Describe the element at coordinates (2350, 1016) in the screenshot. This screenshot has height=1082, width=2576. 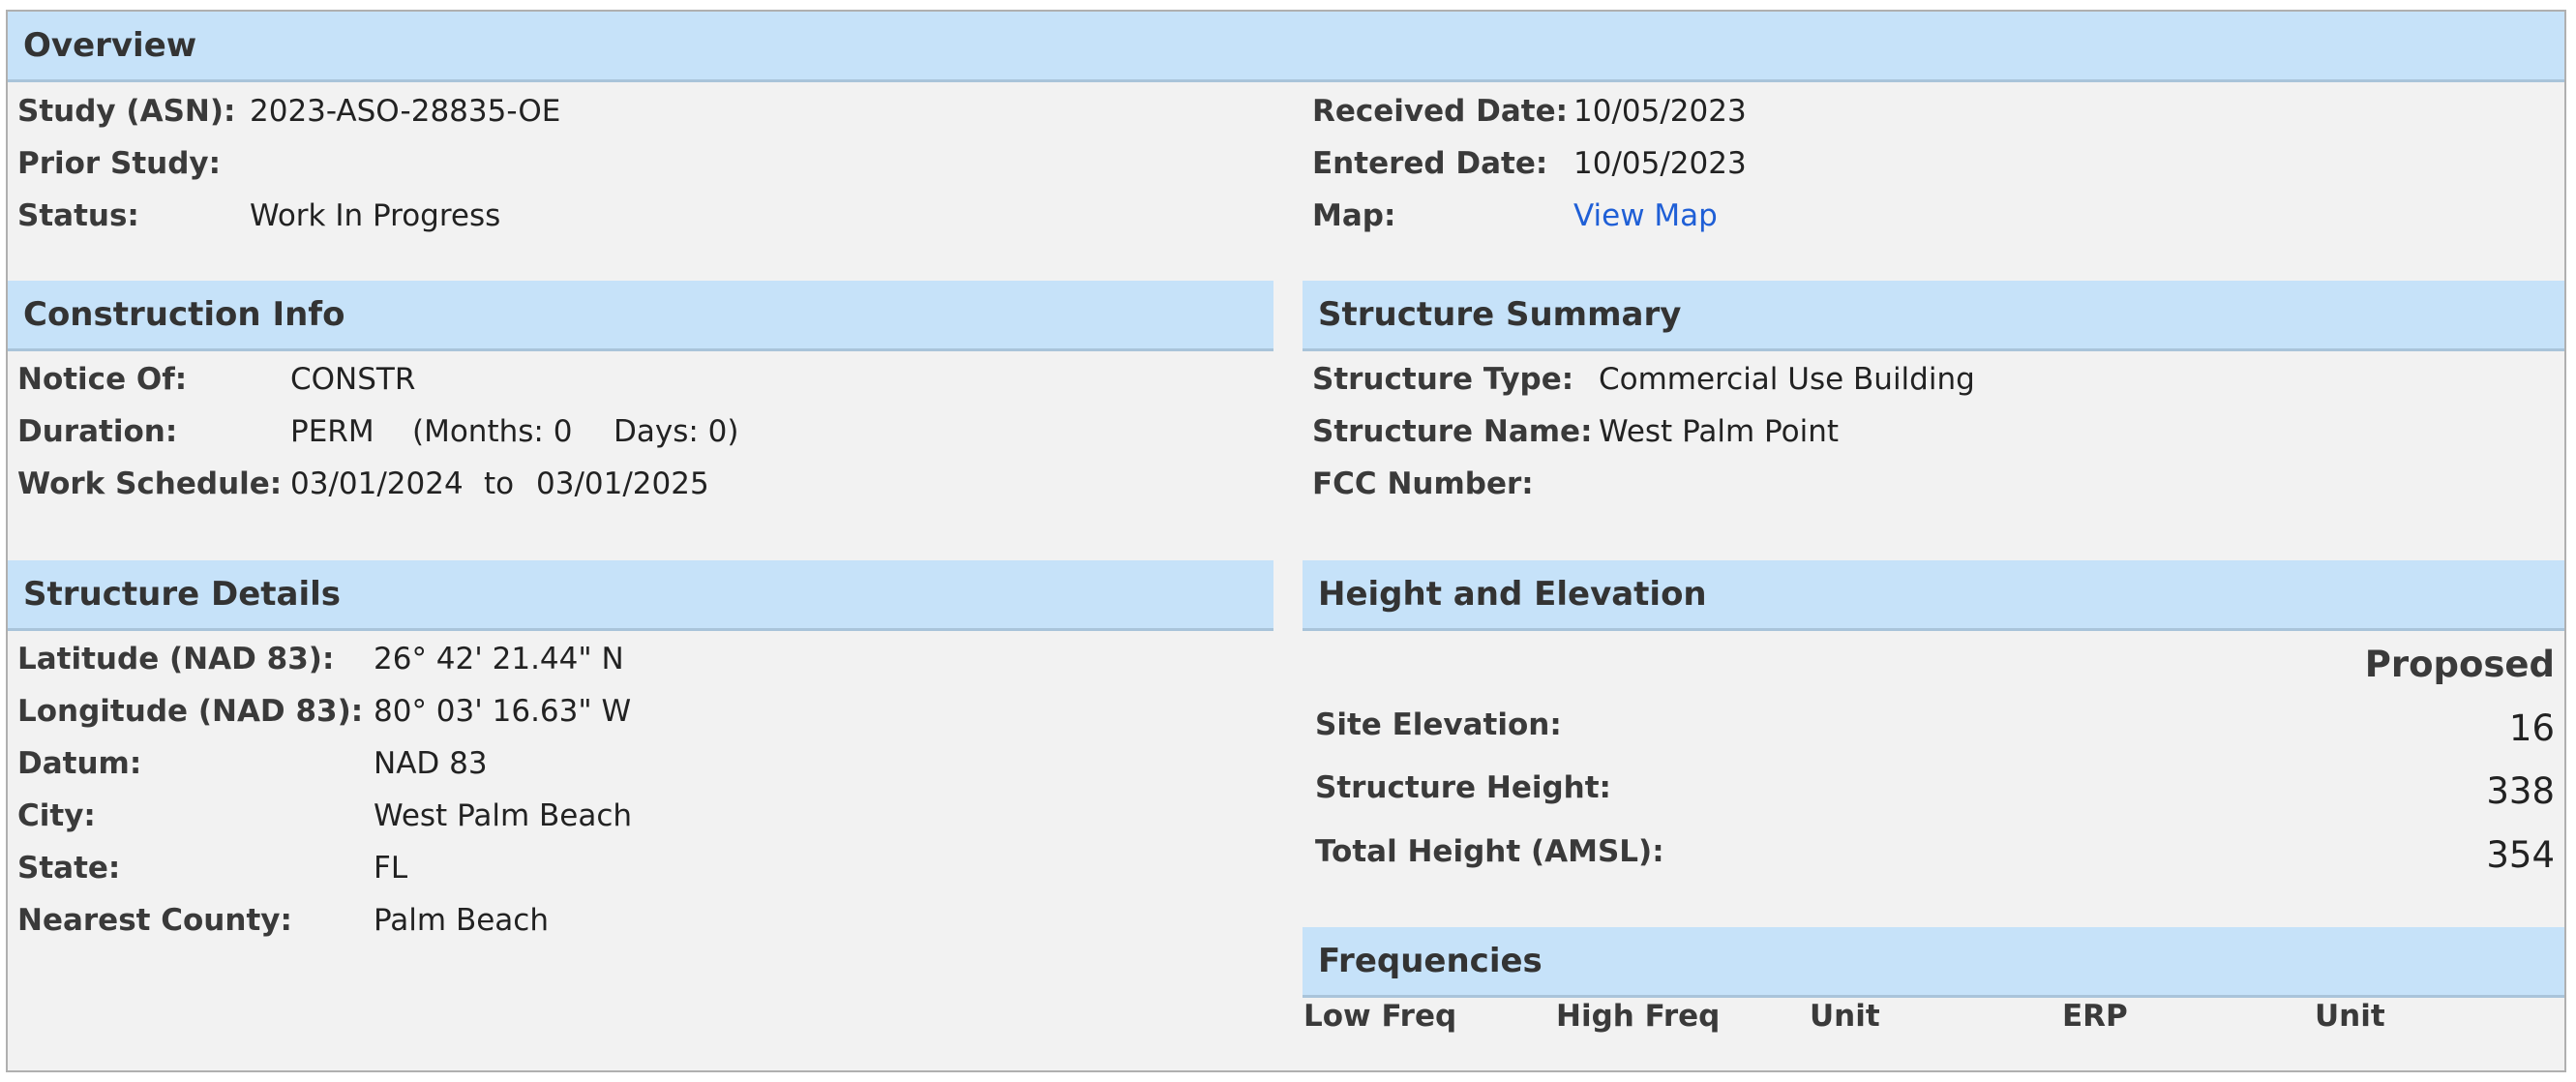
I see `freq-col-erp-unit: Unit` at that location.